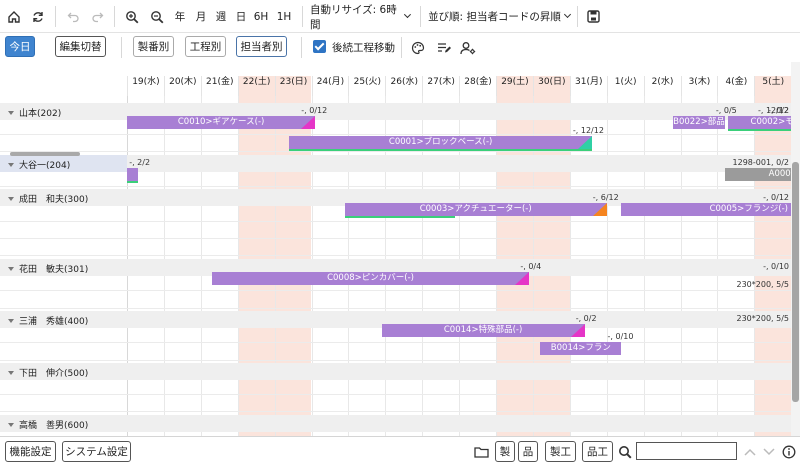  Describe the element at coordinates (284, 16) in the screenshot. I see `zoom-1h-button: 1H` at that location.